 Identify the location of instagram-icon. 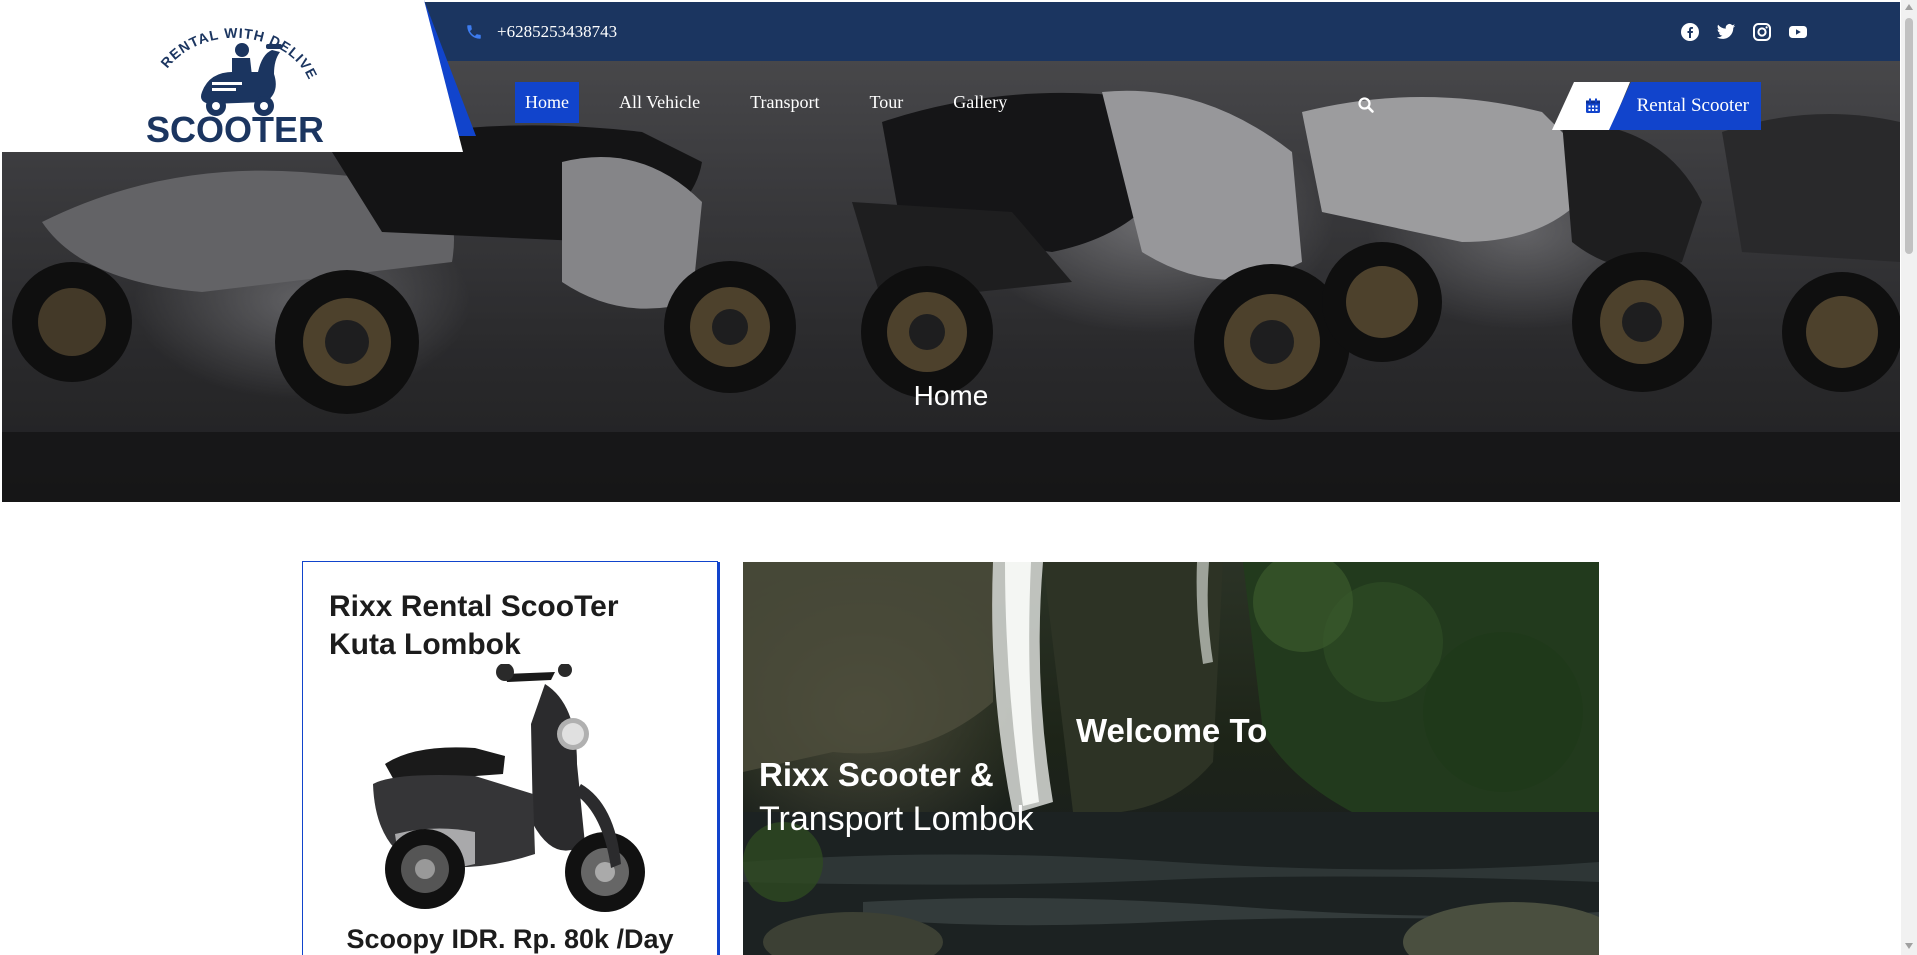
(1762, 32).